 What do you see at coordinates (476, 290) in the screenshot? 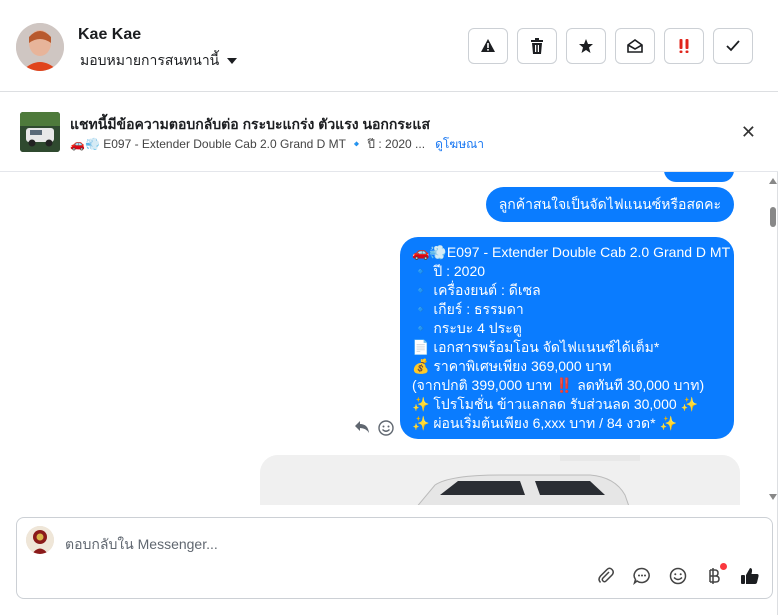
I see `message-line: 🔹 เครื่องยนต์ : ดีเซล` at bounding box center [476, 290].